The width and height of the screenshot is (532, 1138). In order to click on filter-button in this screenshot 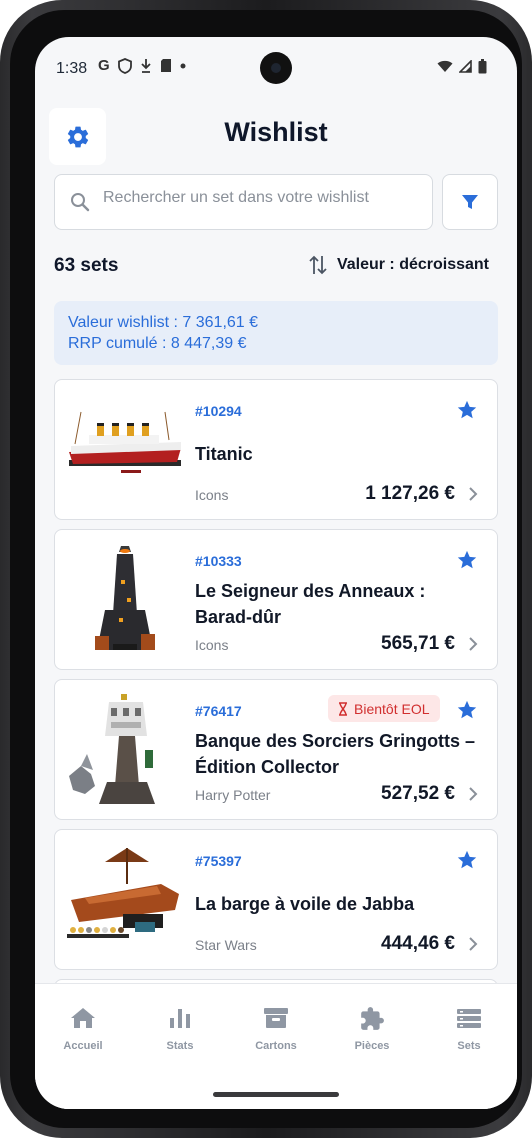, I will do `click(470, 202)`.